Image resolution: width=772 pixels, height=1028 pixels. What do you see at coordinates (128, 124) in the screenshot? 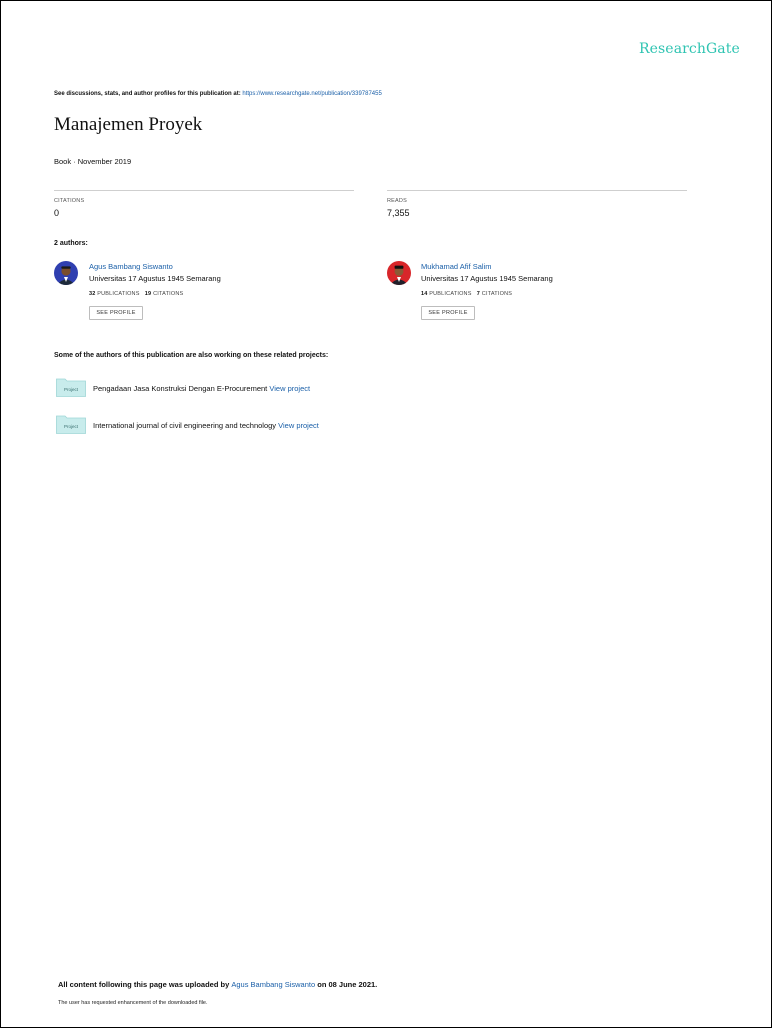
I see `publication-title: Manajemen Proyek` at bounding box center [128, 124].